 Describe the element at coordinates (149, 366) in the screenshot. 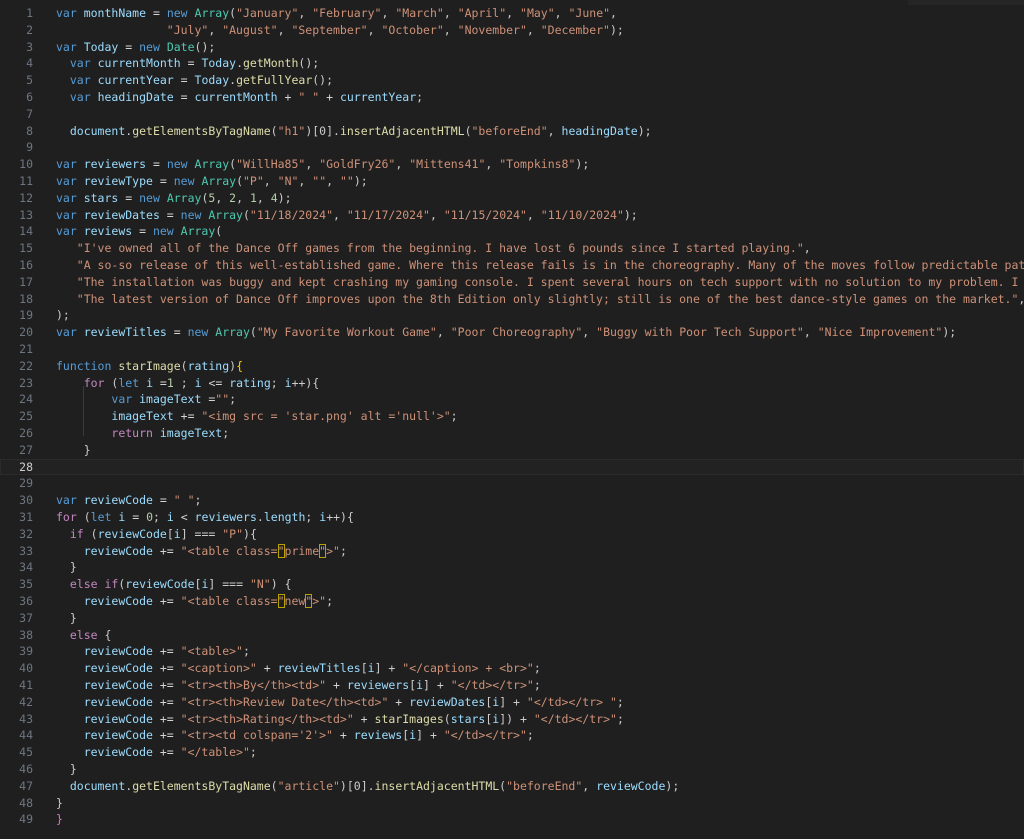

I see `code-text: function starImage(rating){` at that location.